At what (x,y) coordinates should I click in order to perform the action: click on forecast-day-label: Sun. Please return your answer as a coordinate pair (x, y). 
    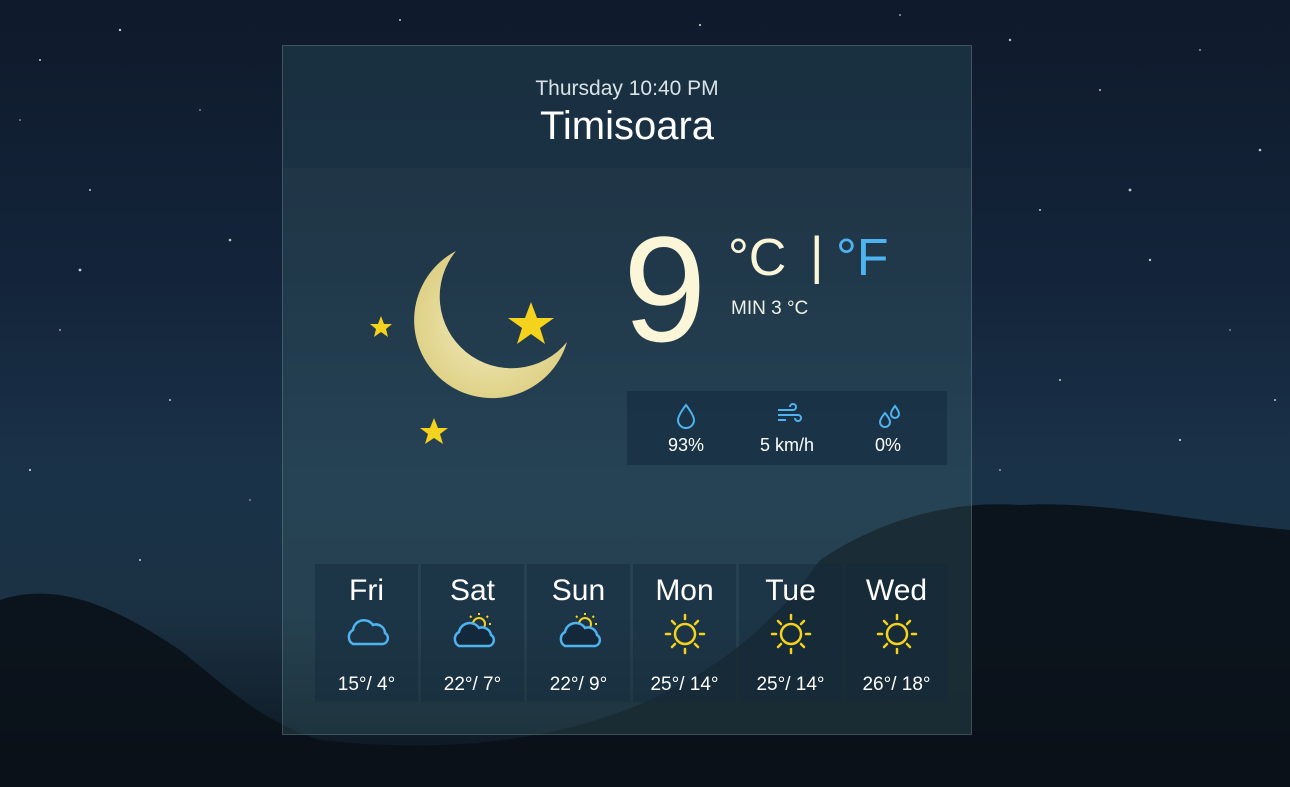
    Looking at the image, I should click on (578, 590).